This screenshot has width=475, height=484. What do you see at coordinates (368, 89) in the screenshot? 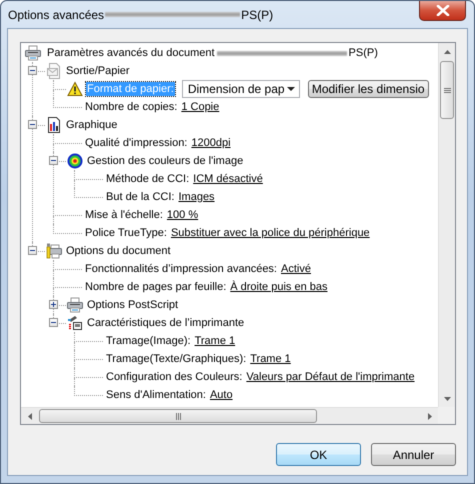
I see `edit-size-button: Modifier les dimensio` at bounding box center [368, 89].